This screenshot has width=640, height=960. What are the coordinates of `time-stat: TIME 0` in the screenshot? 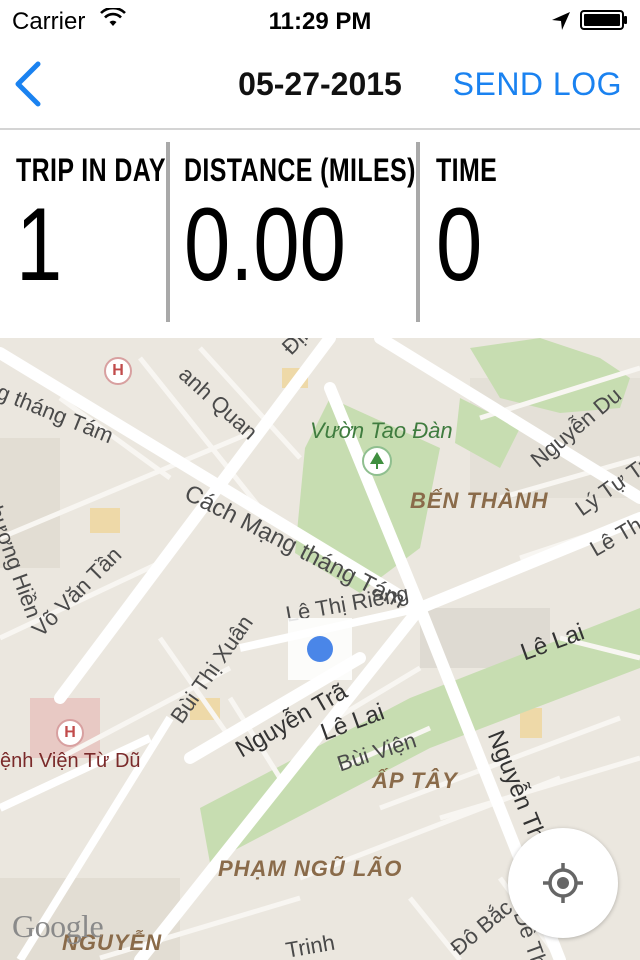 It's located at (475, 224).